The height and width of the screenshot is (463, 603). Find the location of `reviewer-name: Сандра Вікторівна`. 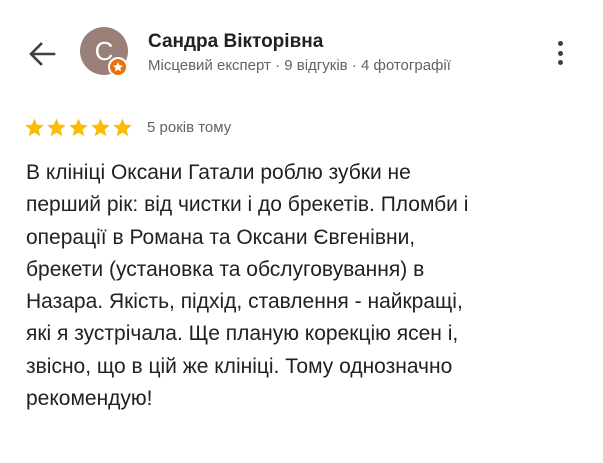

reviewer-name: Сандра Вікторівна is located at coordinates (235, 42).